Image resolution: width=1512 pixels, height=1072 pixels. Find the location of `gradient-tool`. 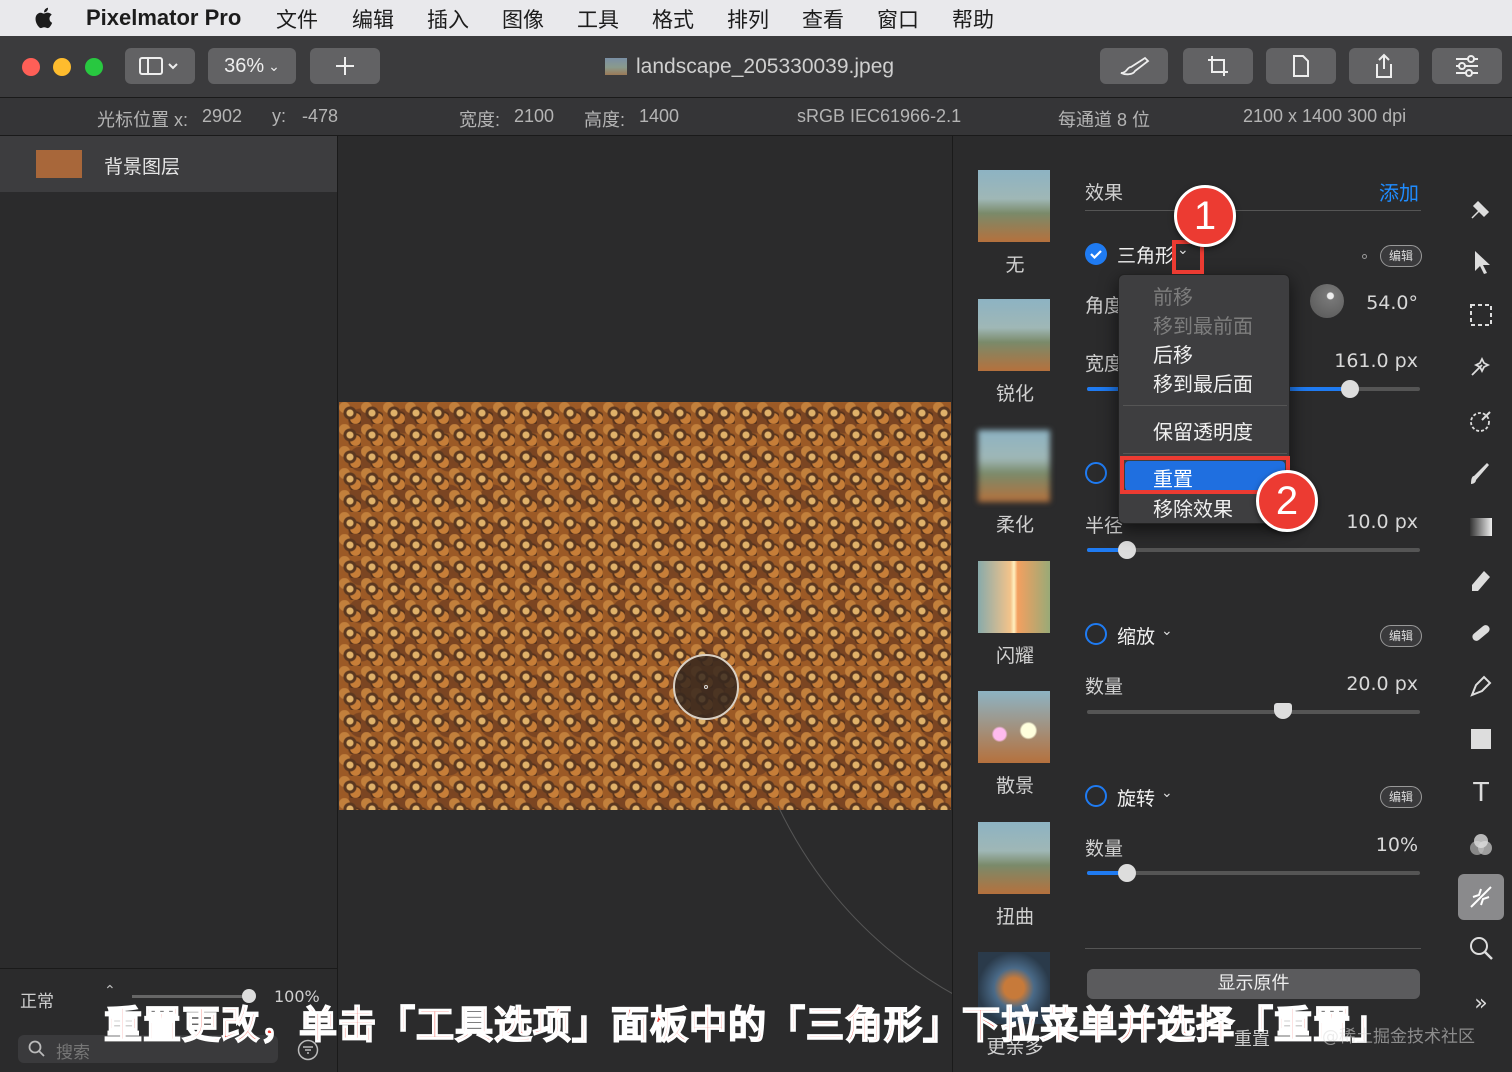

gradient-tool is located at coordinates (1481, 527).